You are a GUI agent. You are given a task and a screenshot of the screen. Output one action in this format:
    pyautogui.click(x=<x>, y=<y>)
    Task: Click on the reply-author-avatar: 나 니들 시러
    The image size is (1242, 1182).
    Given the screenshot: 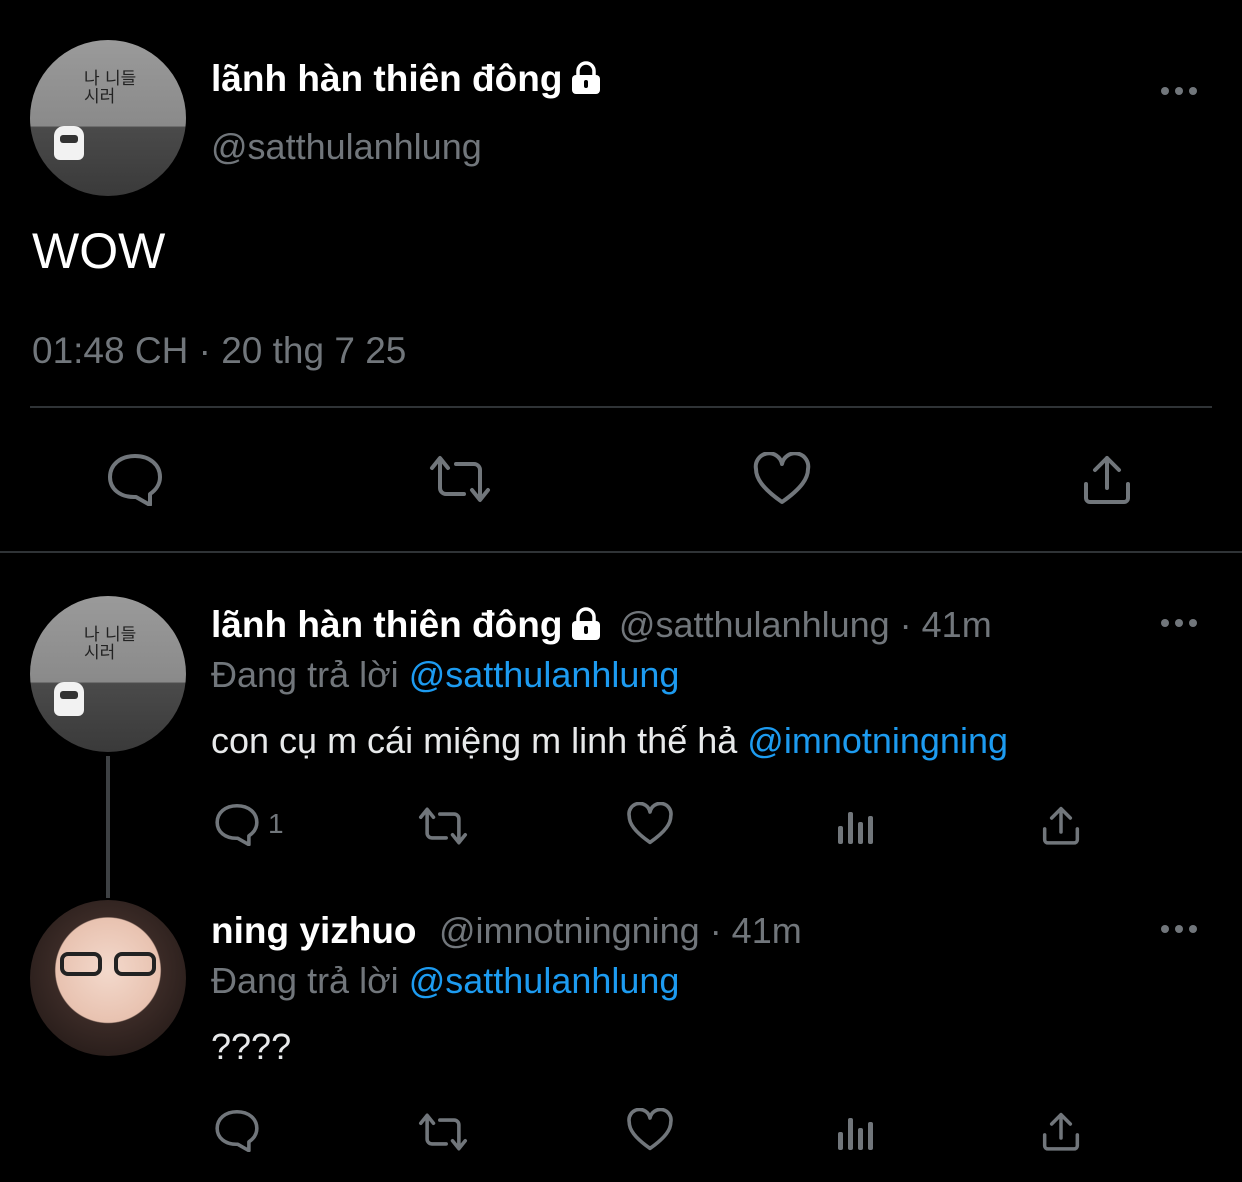 What is the action you would take?
    pyautogui.click(x=108, y=674)
    